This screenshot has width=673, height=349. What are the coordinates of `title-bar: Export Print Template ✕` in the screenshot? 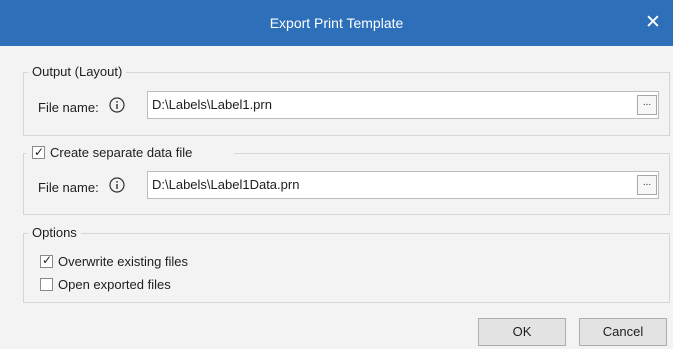 It's located at (336, 23).